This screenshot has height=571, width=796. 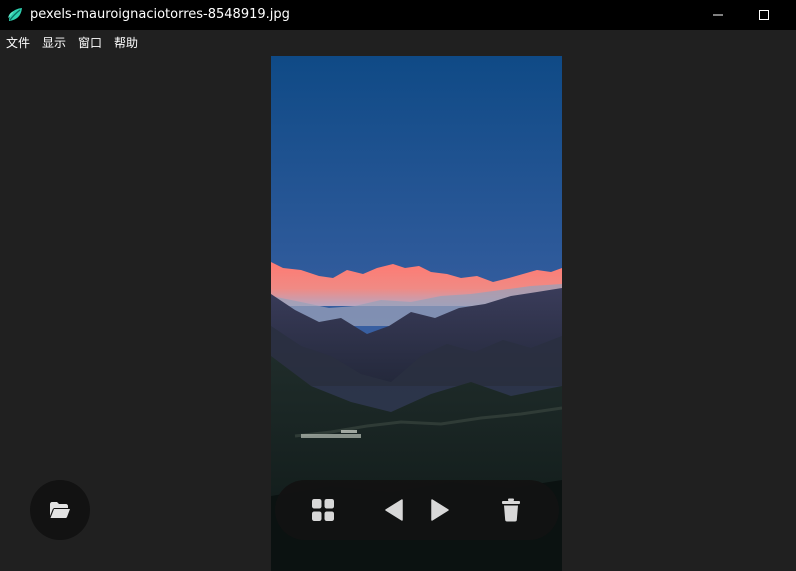 I want to click on next-icon, so click(x=440, y=510).